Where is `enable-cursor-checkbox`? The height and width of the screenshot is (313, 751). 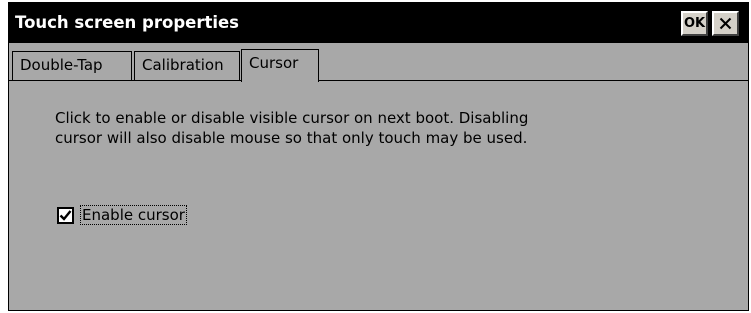
enable-cursor-checkbox is located at coordinates (65, 215).